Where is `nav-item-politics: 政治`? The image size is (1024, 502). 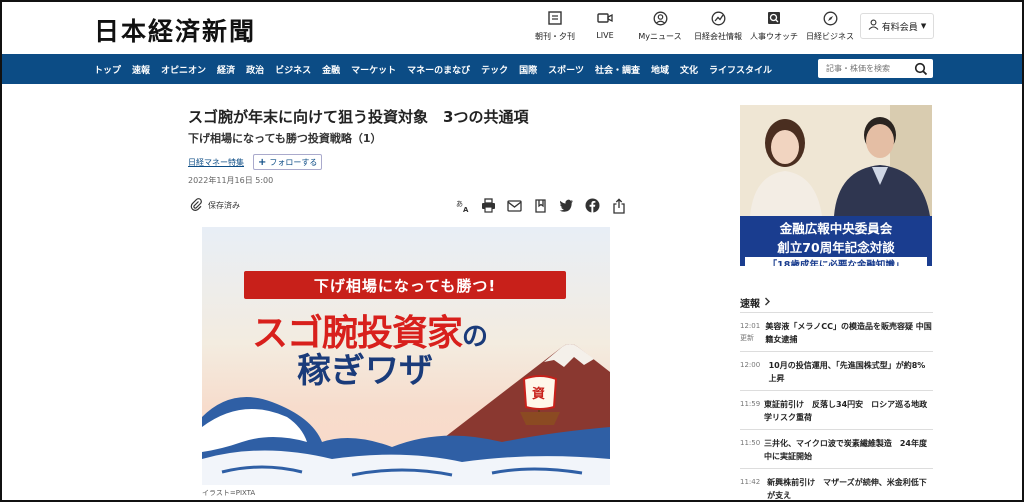 nav-item-politics: 政治 is located at coordinates (255, 69).